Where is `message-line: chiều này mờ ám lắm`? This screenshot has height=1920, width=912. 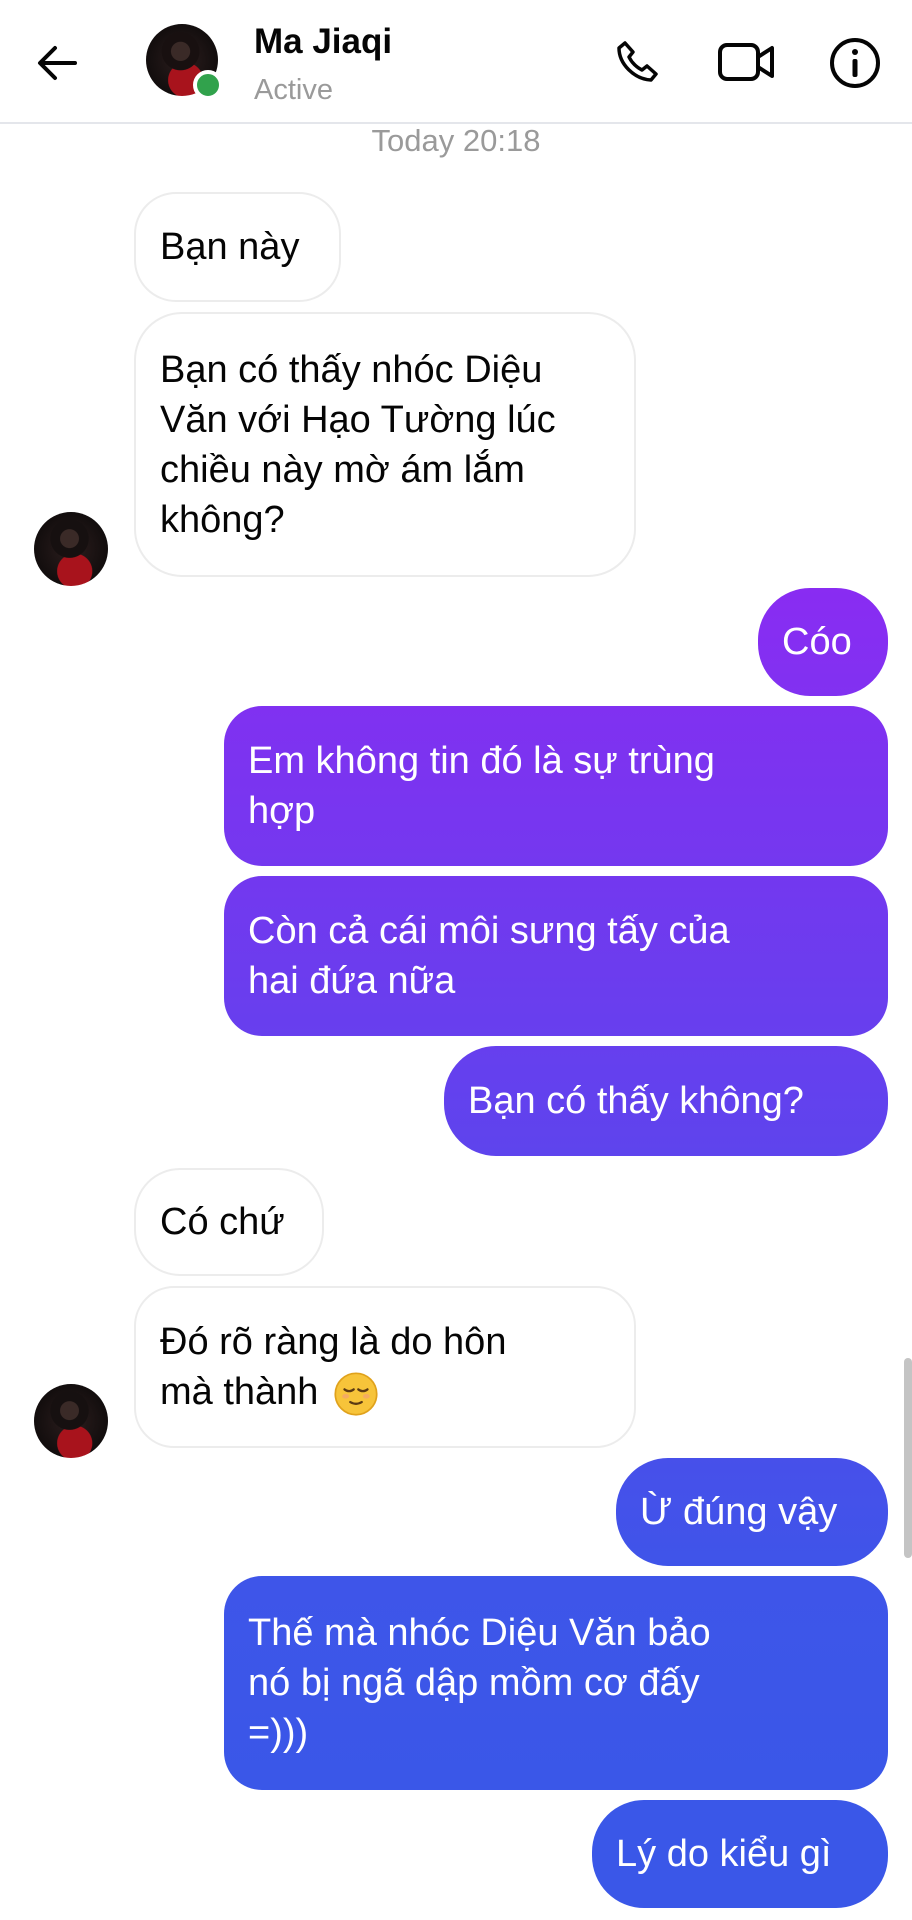
message-line: chiều này mờ ám lắm is located at coordinates (342, 469).